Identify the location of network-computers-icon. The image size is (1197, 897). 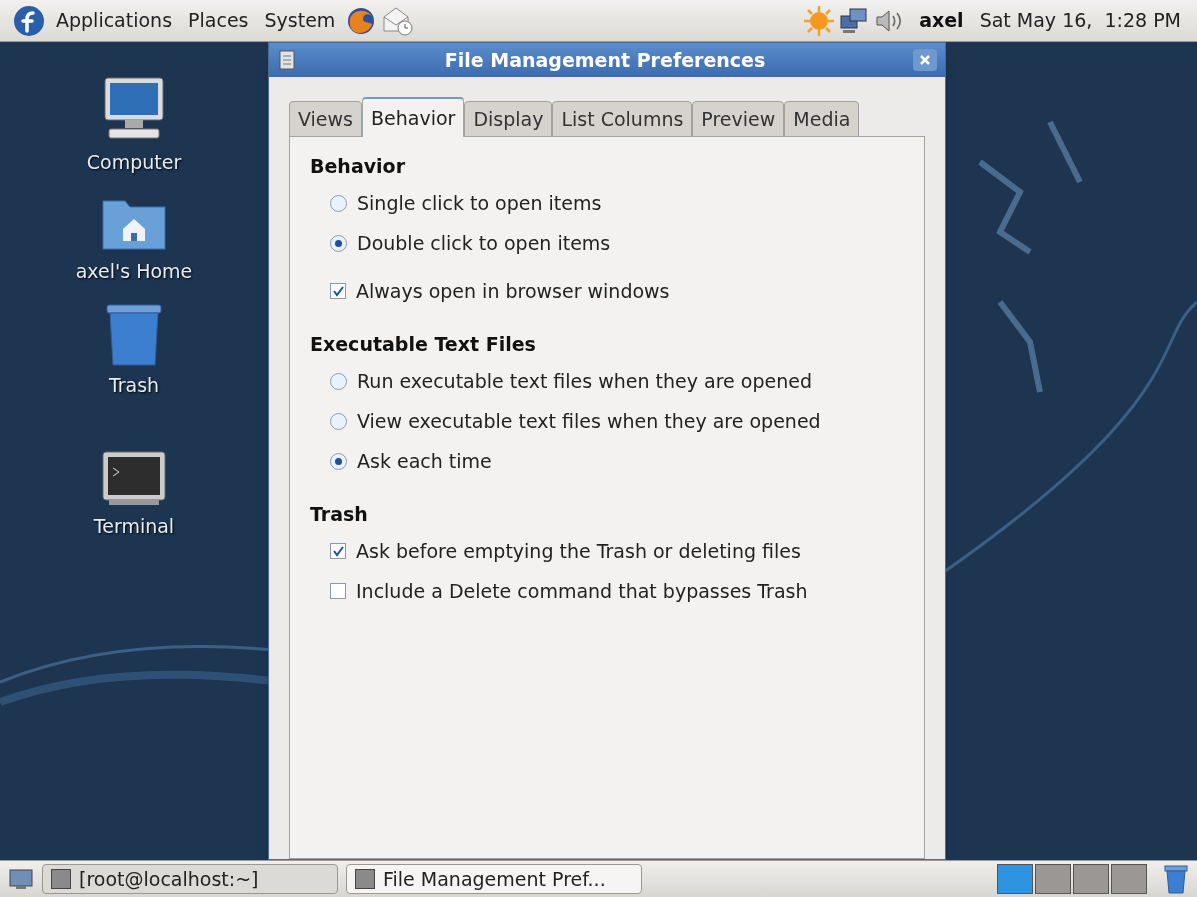
(854, 20).